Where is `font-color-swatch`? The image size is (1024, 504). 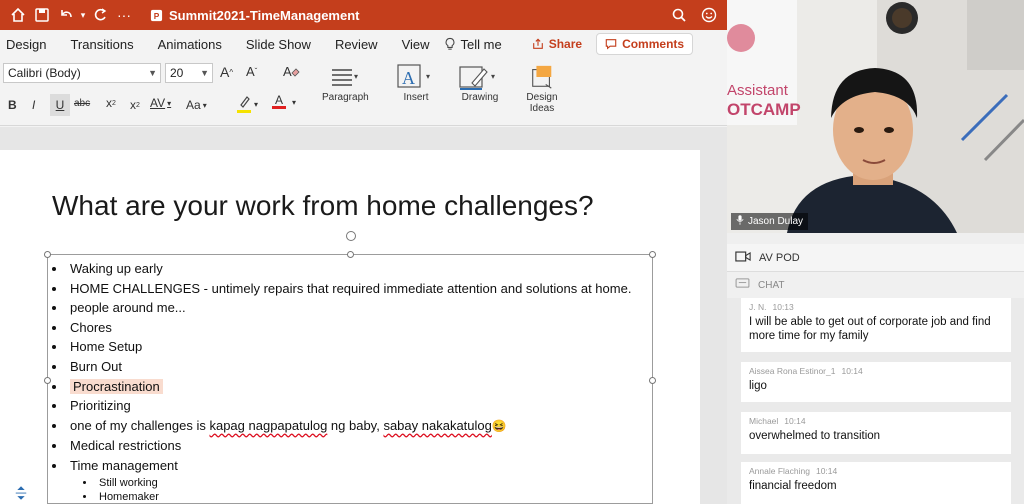
font-color-swatch is located at coordinates (279, 107).